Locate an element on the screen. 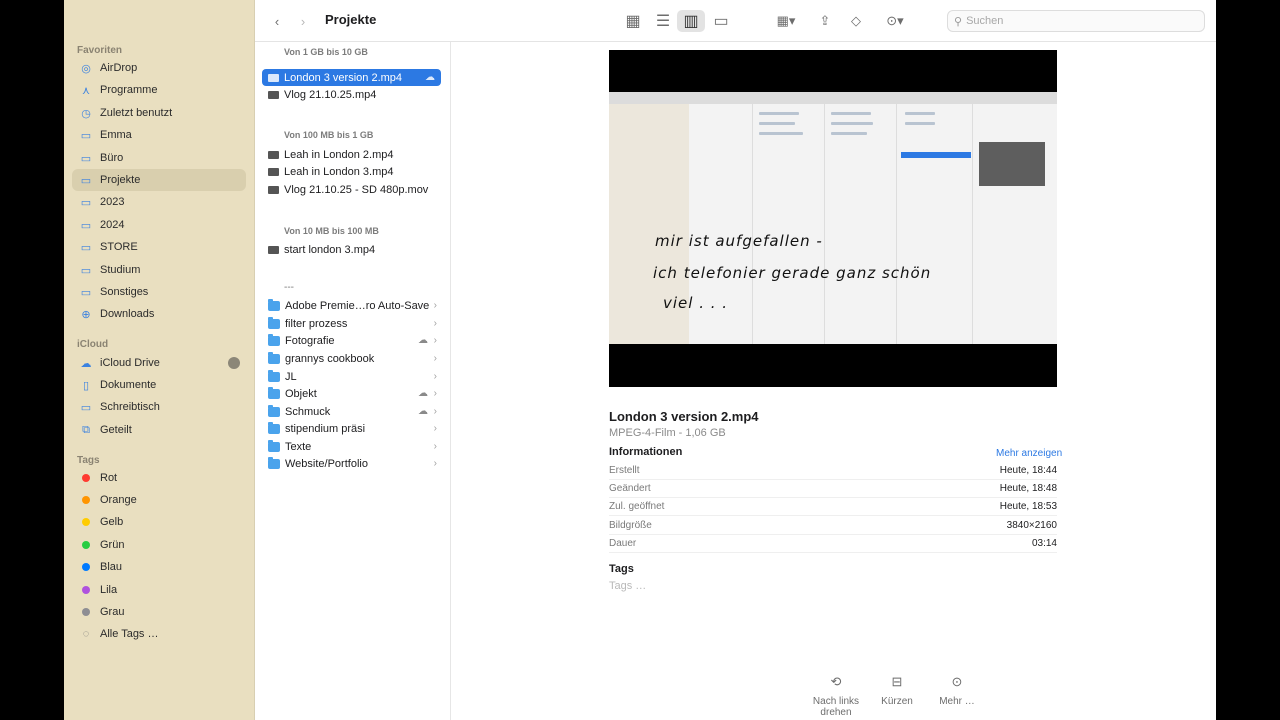  sidebar-item-dokumente: ▯ Dokumente is located at coordinates (159, 385).